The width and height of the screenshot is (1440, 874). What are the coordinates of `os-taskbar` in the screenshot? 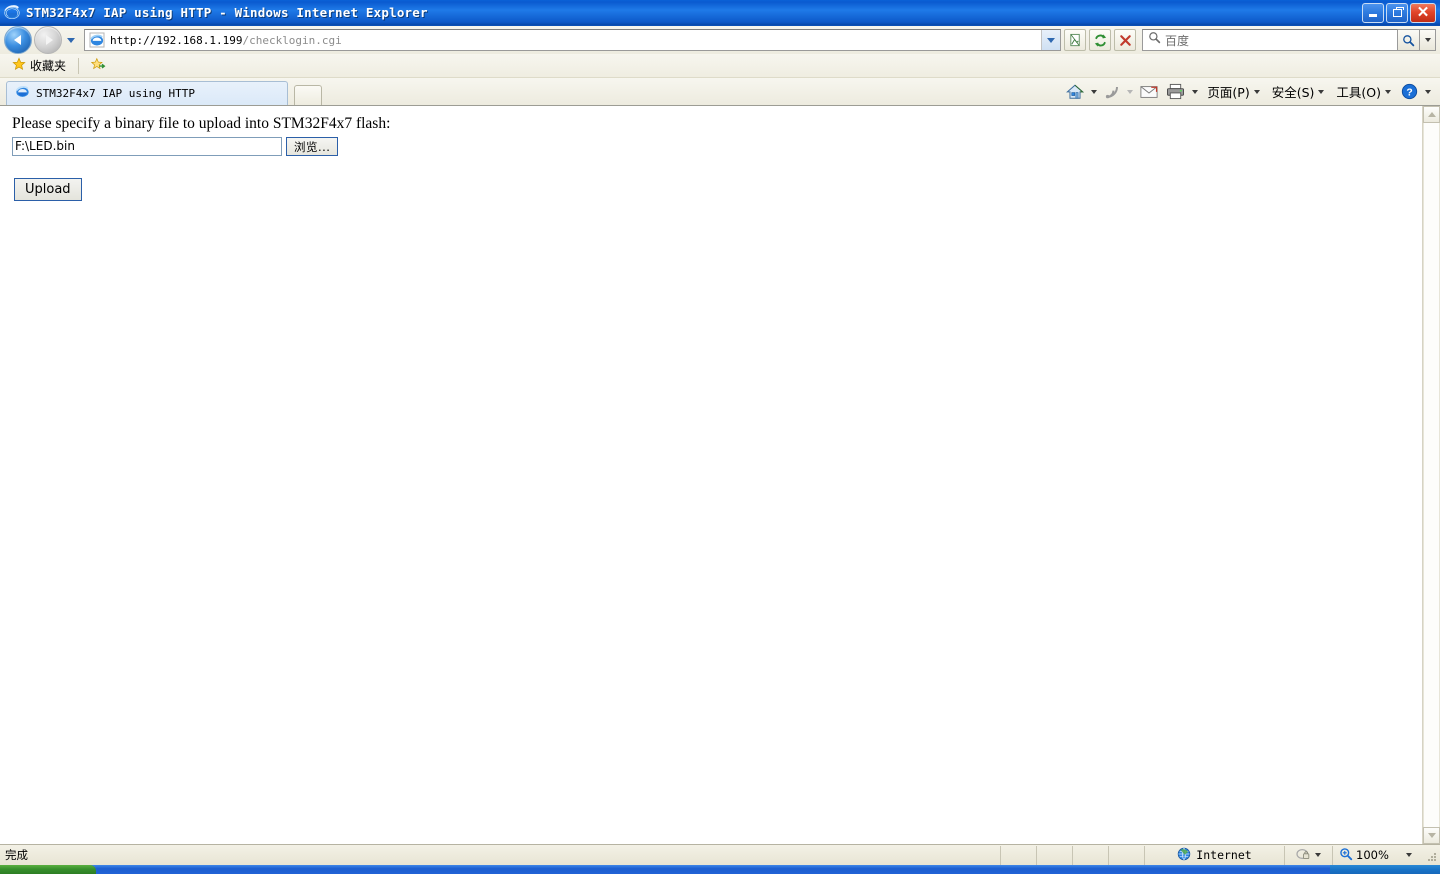 It's located at (720, 869).